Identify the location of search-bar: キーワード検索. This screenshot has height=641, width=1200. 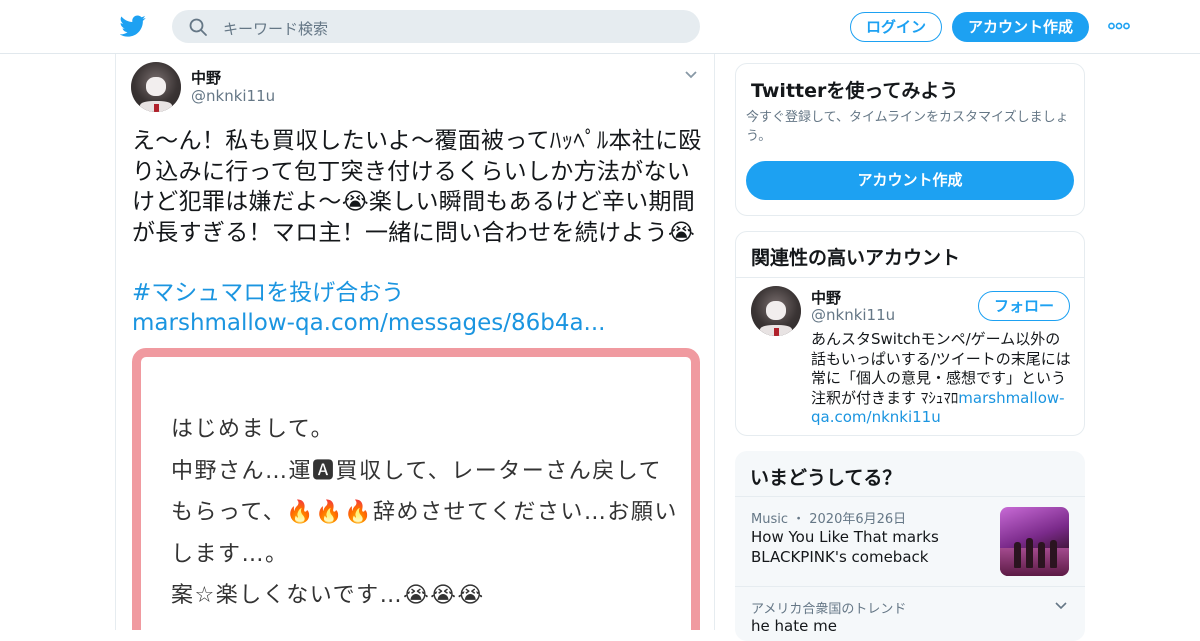
(436, 26).